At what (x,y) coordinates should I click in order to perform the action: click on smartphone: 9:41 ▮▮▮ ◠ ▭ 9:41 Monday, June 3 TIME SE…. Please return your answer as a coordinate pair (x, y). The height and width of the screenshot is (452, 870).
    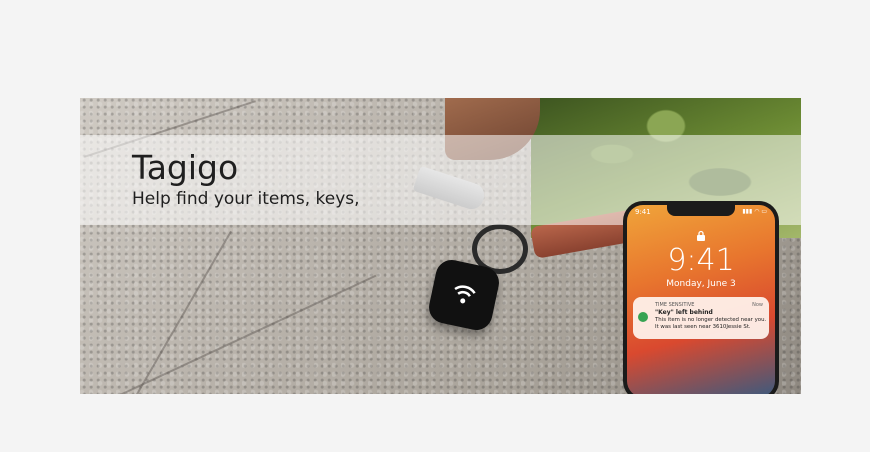
    Looking at the image, I should click on (701, 297).